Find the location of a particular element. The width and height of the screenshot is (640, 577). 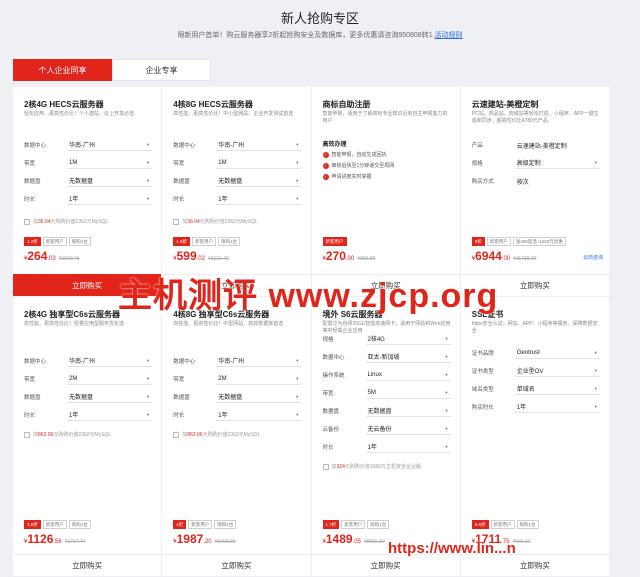

rules-link: 活动规则 is located at coordinates (449, 35).